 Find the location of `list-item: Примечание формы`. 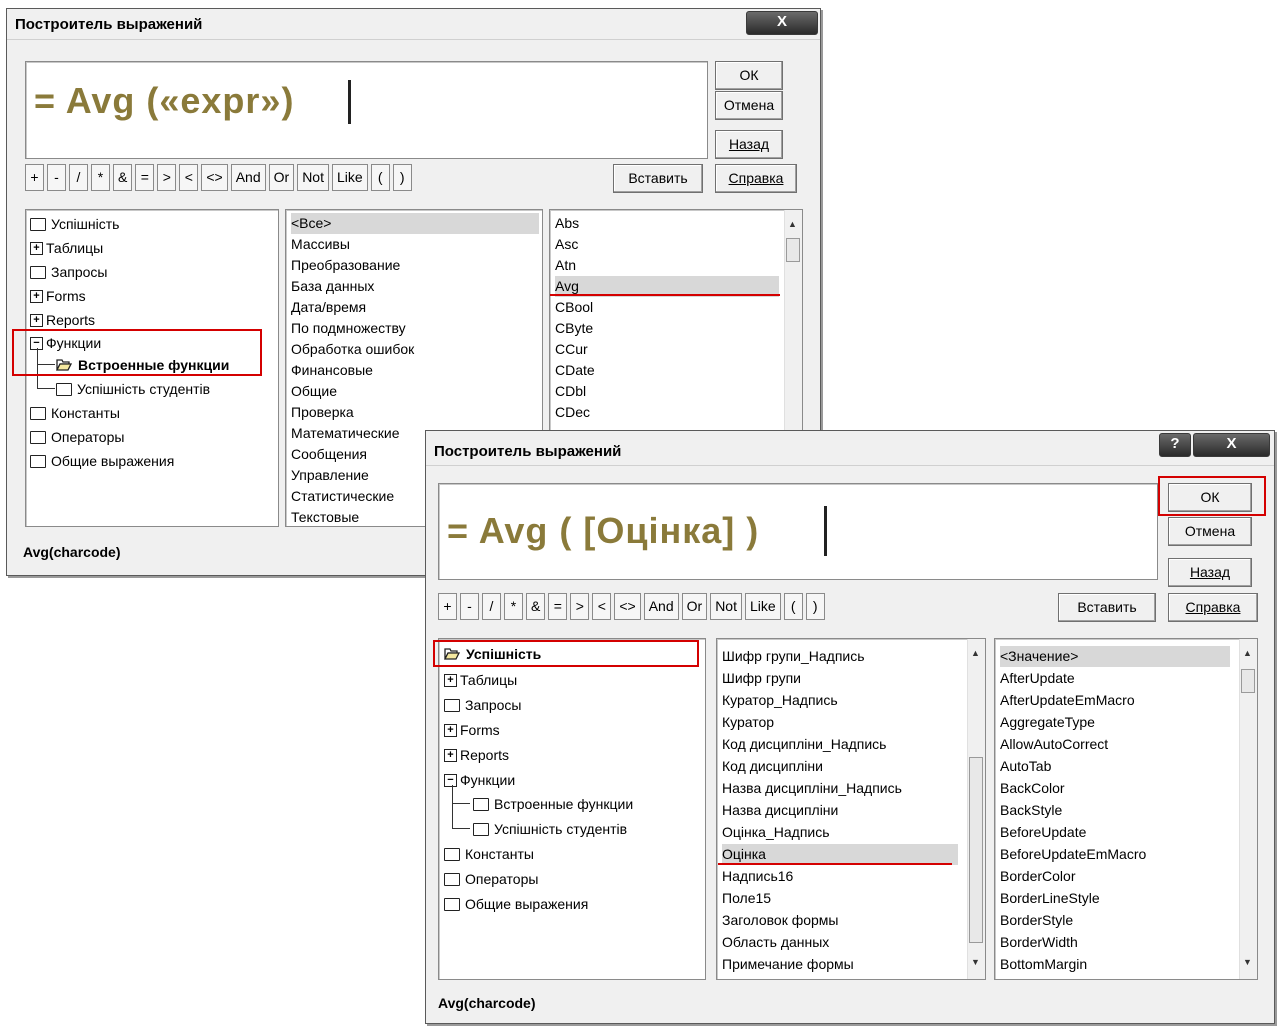

list-item: Примечание формы is located at coordinates (788, 964).